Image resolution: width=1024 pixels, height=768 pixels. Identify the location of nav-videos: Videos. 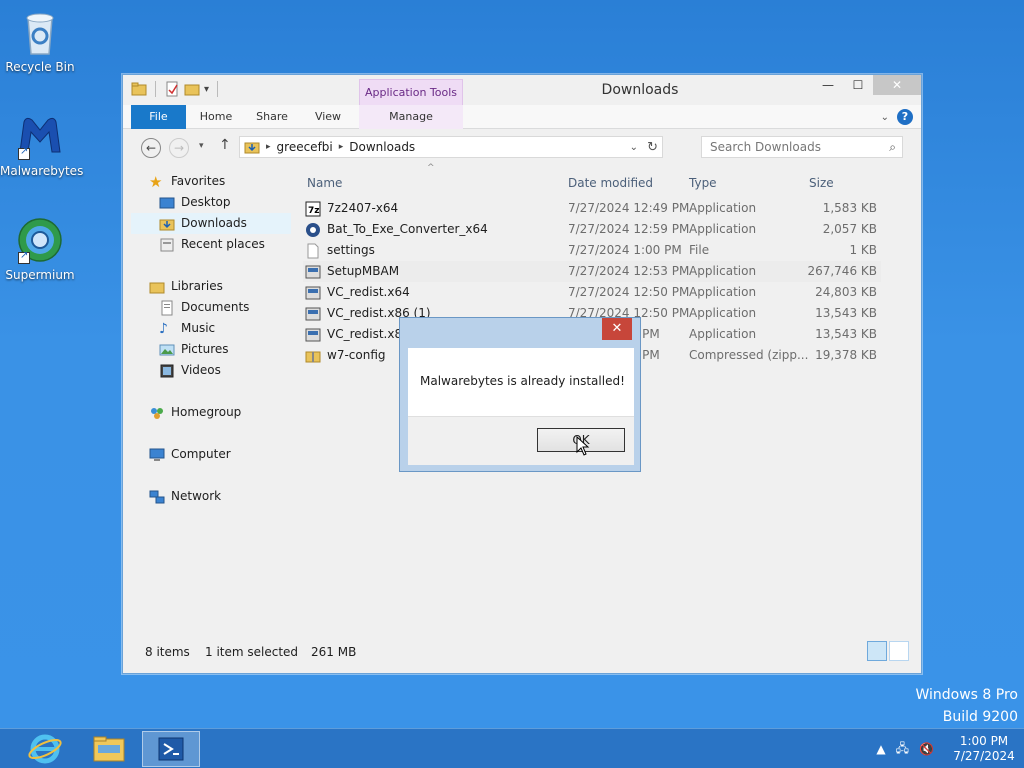
(211, 370).